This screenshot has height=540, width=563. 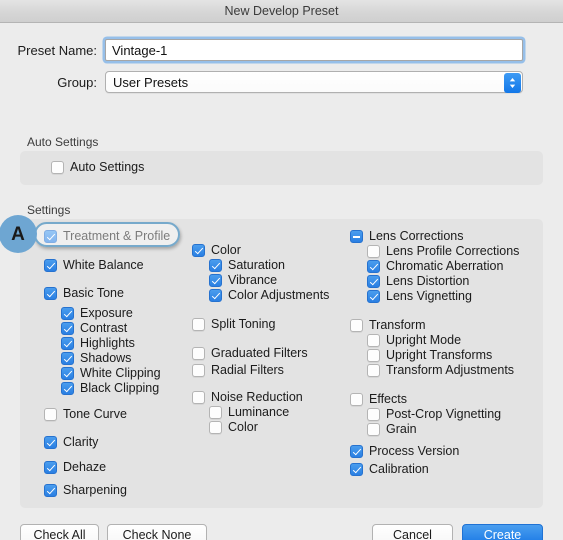 I want to click on checkbox-auto-settings-label: Auto Settings, so click(x=107, y=167).